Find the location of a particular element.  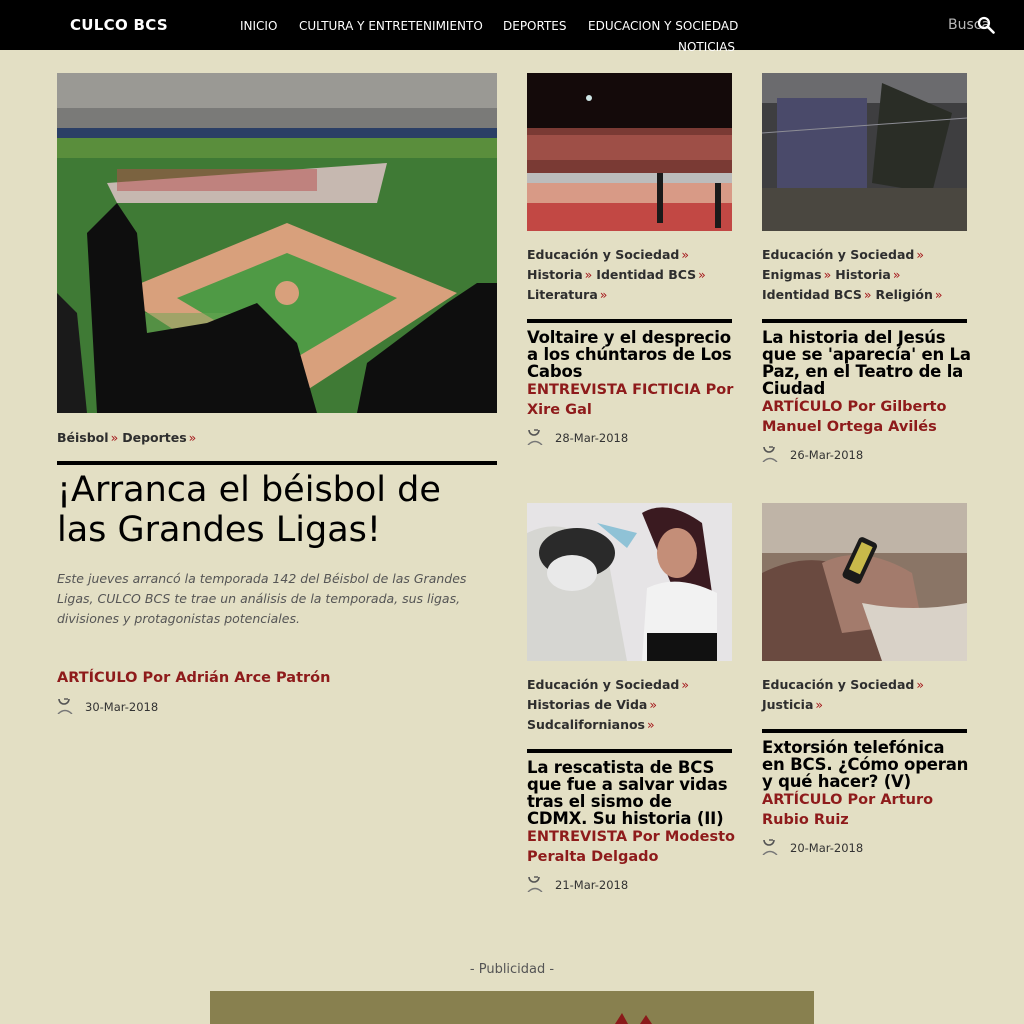

date-text: 26-Mar-2018 is located at coordinates (827, 455).